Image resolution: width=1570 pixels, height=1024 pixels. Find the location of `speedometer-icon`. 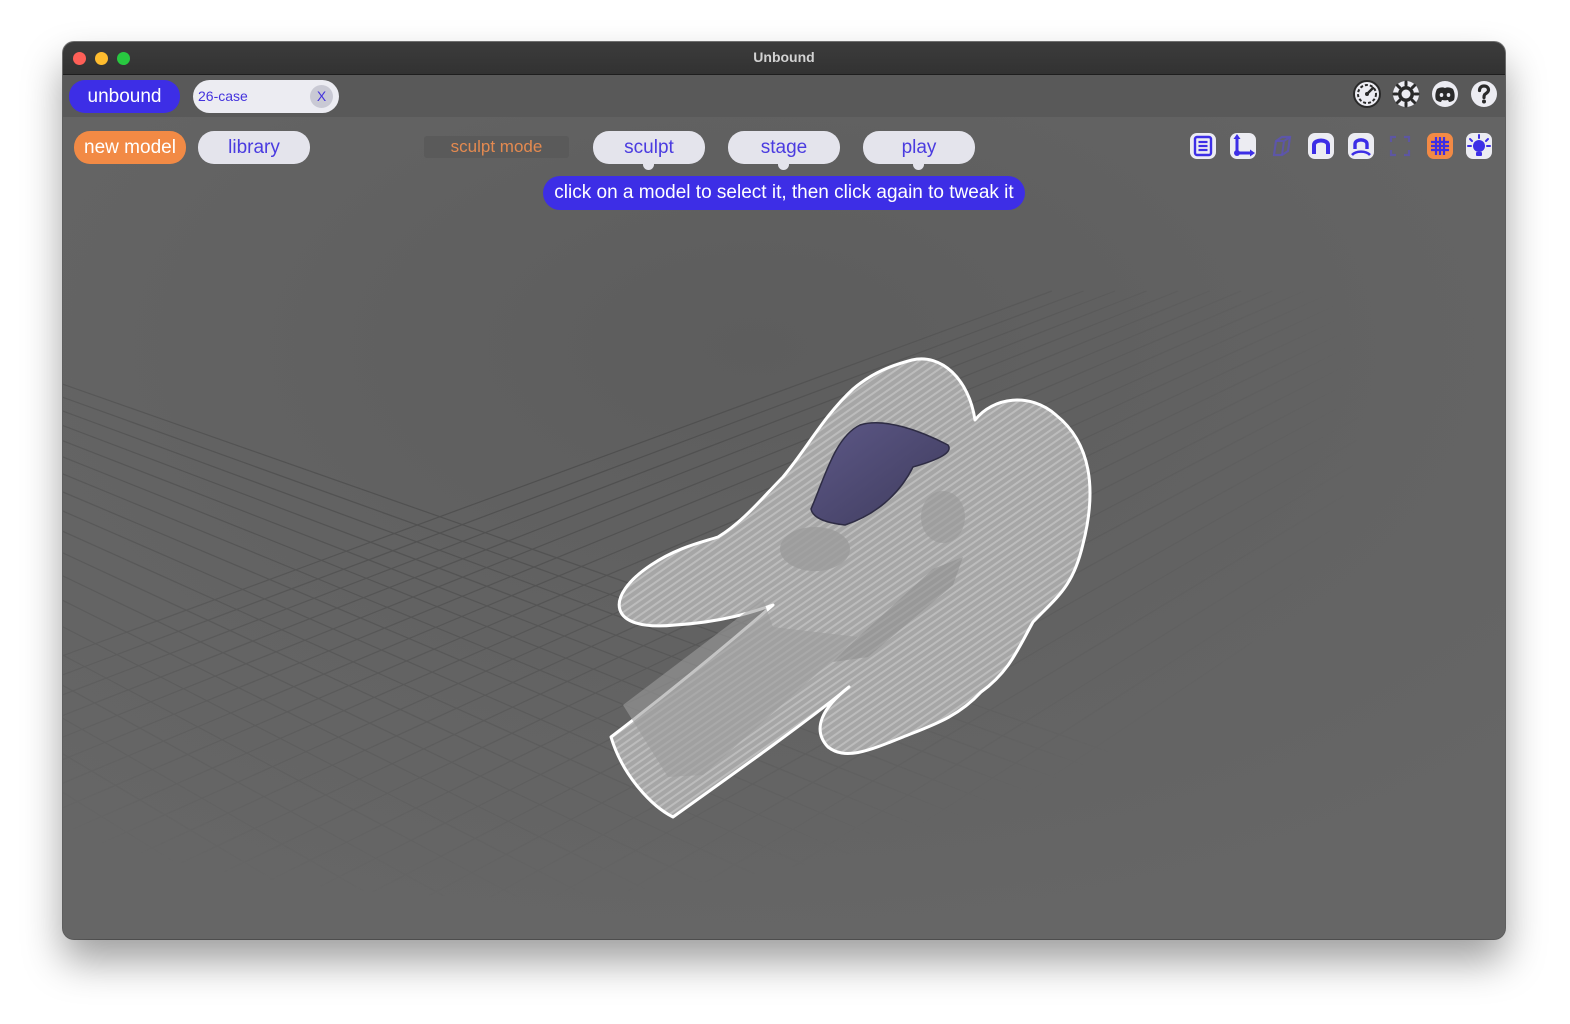

speedometer-icon is located at coordinates (1367, 94).